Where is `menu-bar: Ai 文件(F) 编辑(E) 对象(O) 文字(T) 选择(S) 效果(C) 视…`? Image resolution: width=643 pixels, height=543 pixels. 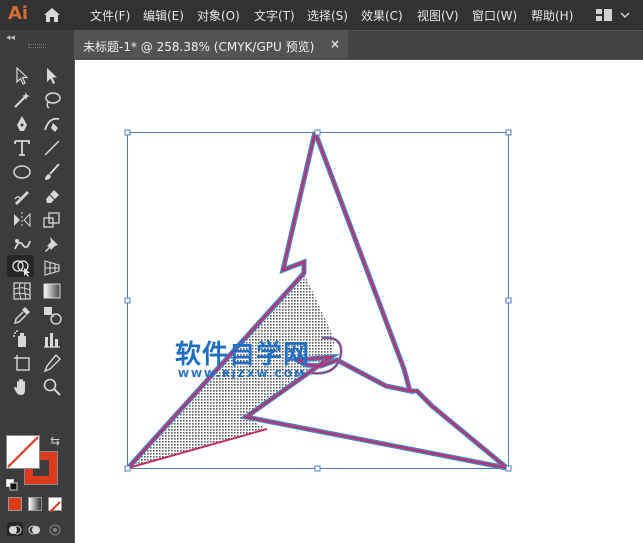
menu-bar: Ai 文件(F) 编辑(E) 对象(O) 文字(T) 选择(S) 效果(C) 视… is located at coordinates (321, 15).